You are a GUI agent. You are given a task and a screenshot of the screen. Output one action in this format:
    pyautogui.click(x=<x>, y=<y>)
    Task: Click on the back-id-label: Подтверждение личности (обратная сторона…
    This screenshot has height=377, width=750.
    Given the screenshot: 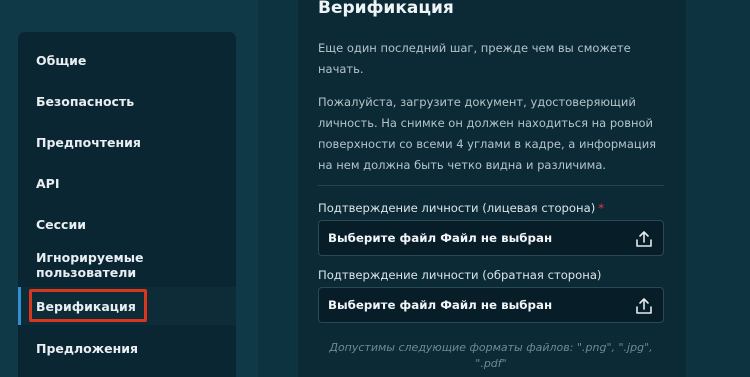 What is the action you would take?
    pyautogui.click(x=459, y=275)
    